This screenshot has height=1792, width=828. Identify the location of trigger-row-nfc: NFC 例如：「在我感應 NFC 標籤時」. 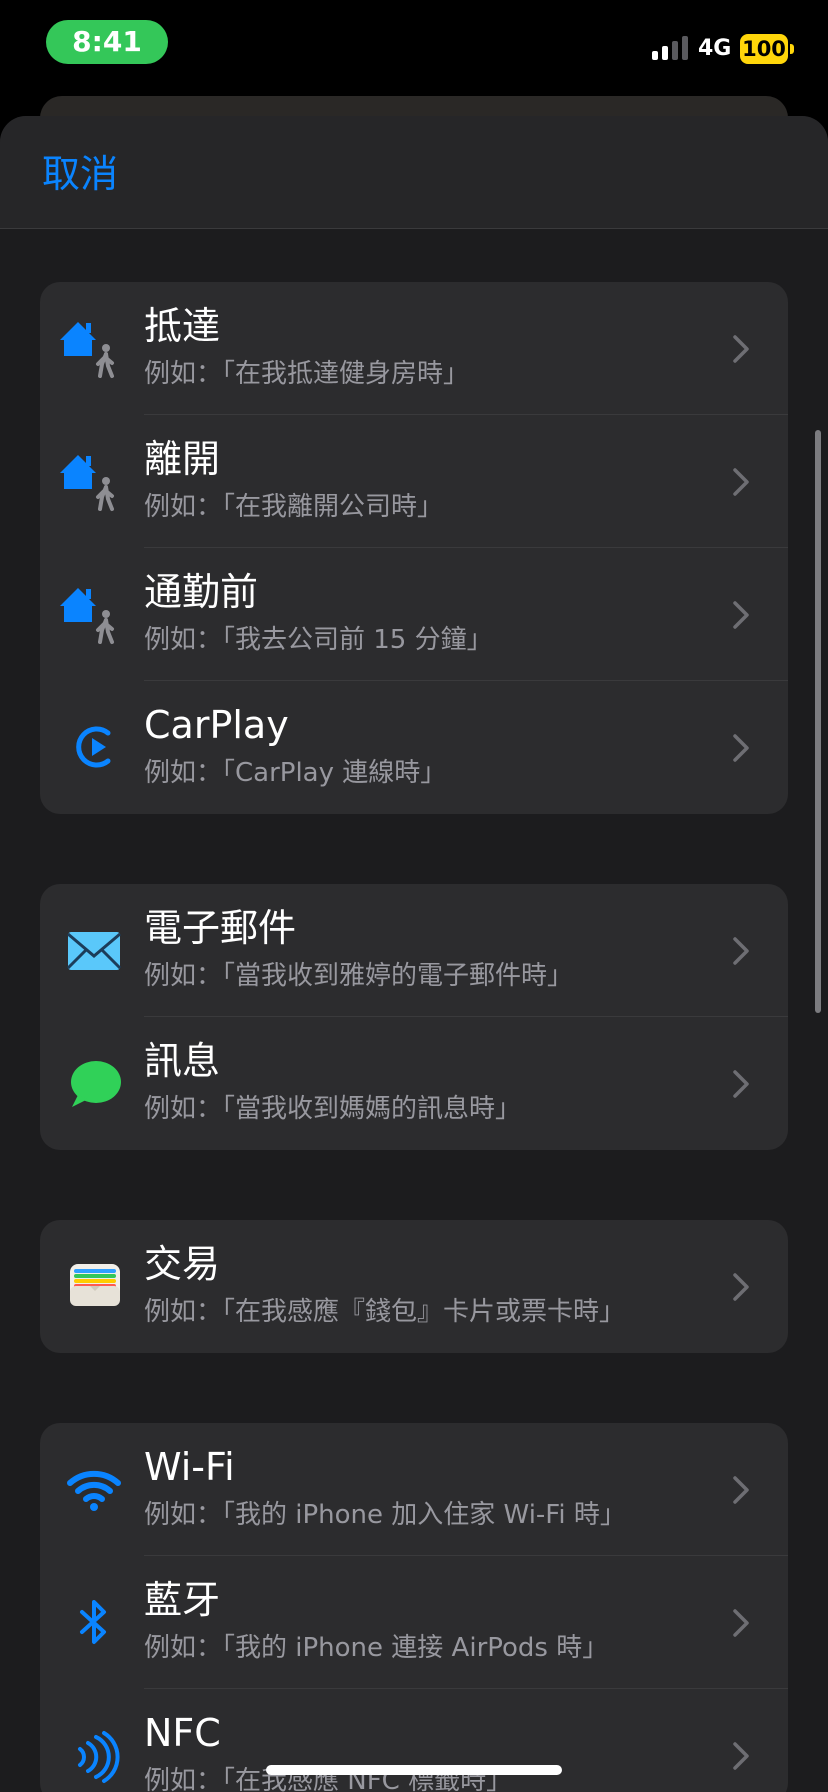
(414, 1740).